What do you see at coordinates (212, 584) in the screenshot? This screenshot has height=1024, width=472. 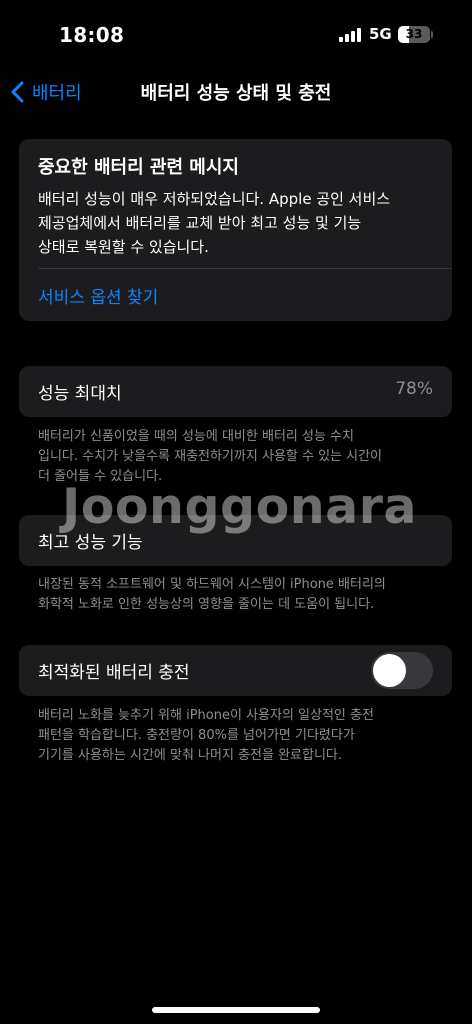 I see `footnote-line: 내장된 동적 소프트웨어 및 하드웨어 시스템이 iPhone 배터리의` at bounding box center [212, 584].